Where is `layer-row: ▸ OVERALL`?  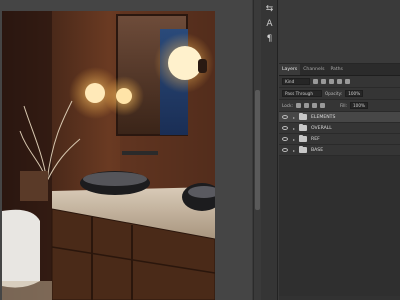
layer-row: ▸ OVERALL is located at coordinates (339, 128).